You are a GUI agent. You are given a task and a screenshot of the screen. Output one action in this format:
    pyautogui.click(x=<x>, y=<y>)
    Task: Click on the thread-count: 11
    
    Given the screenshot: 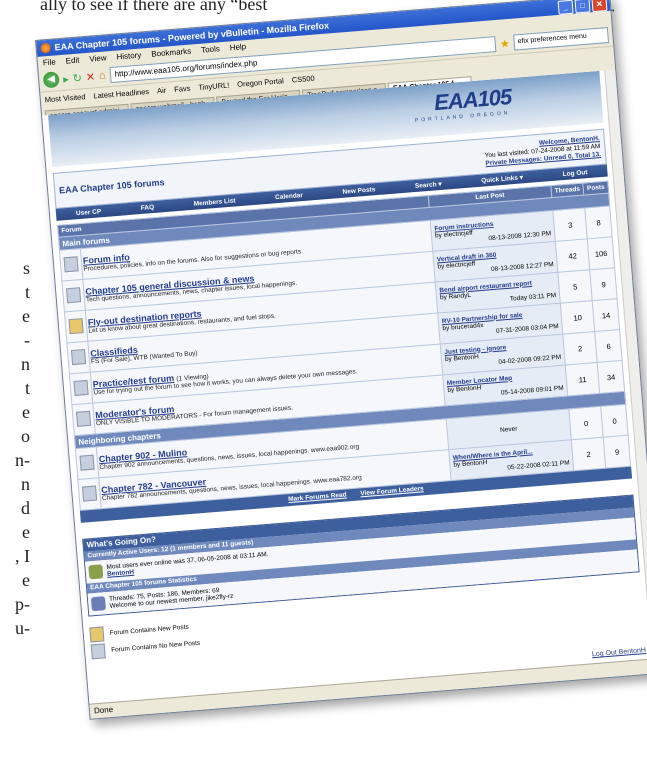 What is the action you would take?
    pyautogui.click(x=582, y=379)
    